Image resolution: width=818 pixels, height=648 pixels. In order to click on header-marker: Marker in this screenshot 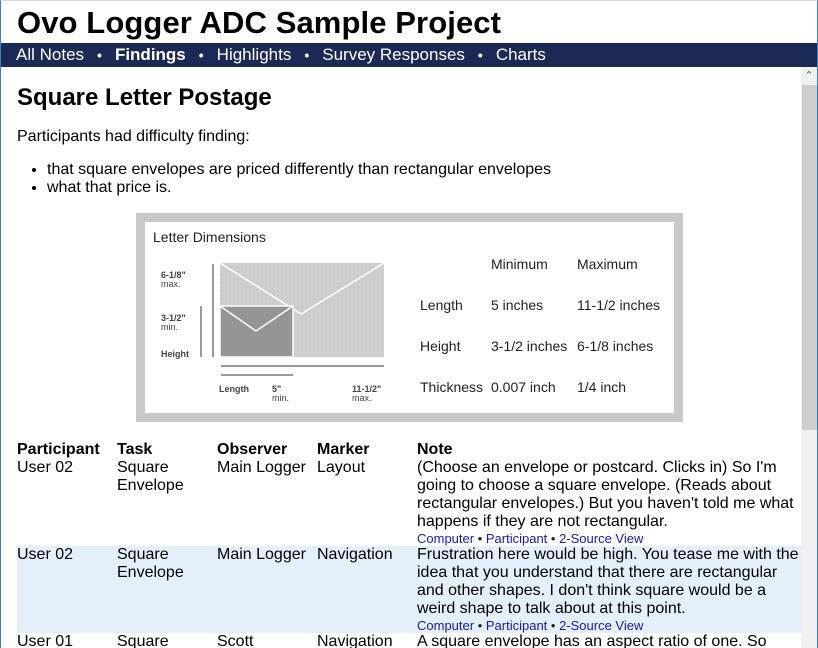, I will do `click(343, 449)`.